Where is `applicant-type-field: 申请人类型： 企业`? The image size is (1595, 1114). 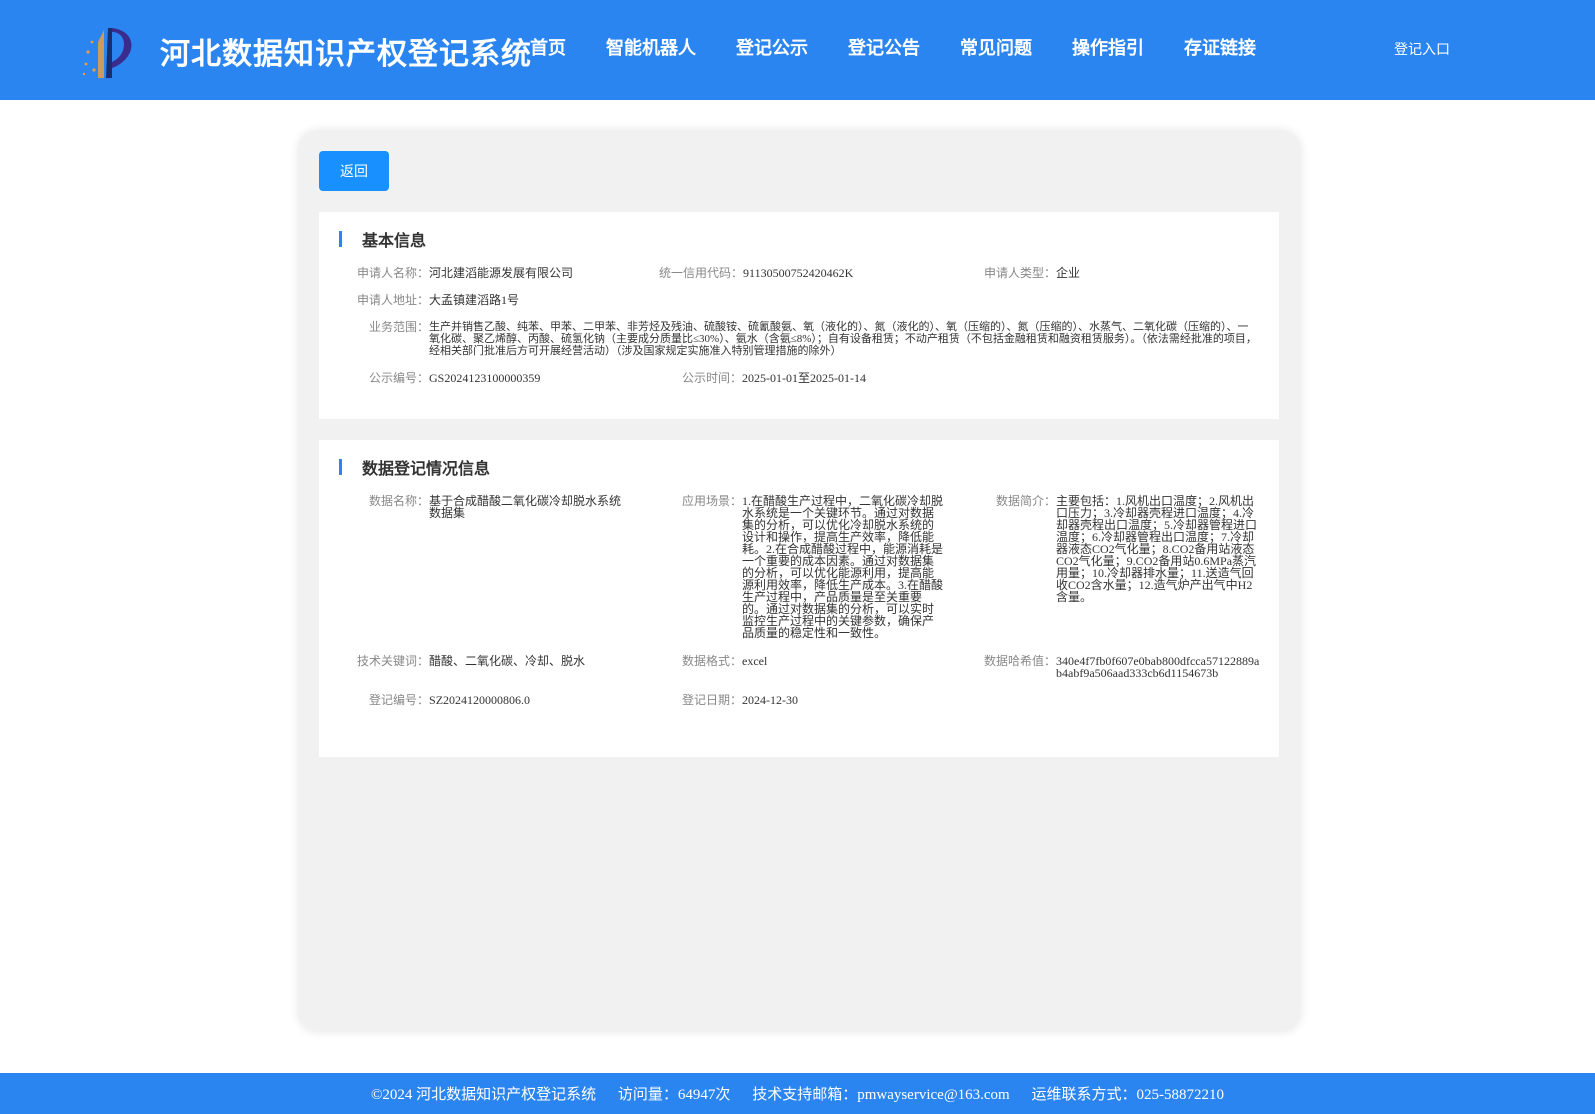
applicant-type-field: 申请人类型： 企业 is located at coordinates (1032, 273).